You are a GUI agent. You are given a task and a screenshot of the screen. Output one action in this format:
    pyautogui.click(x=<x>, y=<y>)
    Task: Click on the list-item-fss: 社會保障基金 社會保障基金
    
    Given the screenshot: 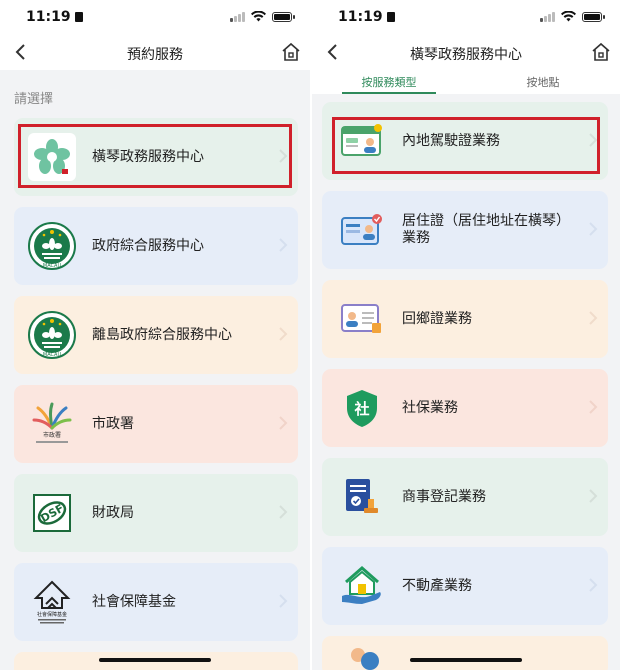 What is the action you would take?
    pyautogui.click(x=156, y=602)
    